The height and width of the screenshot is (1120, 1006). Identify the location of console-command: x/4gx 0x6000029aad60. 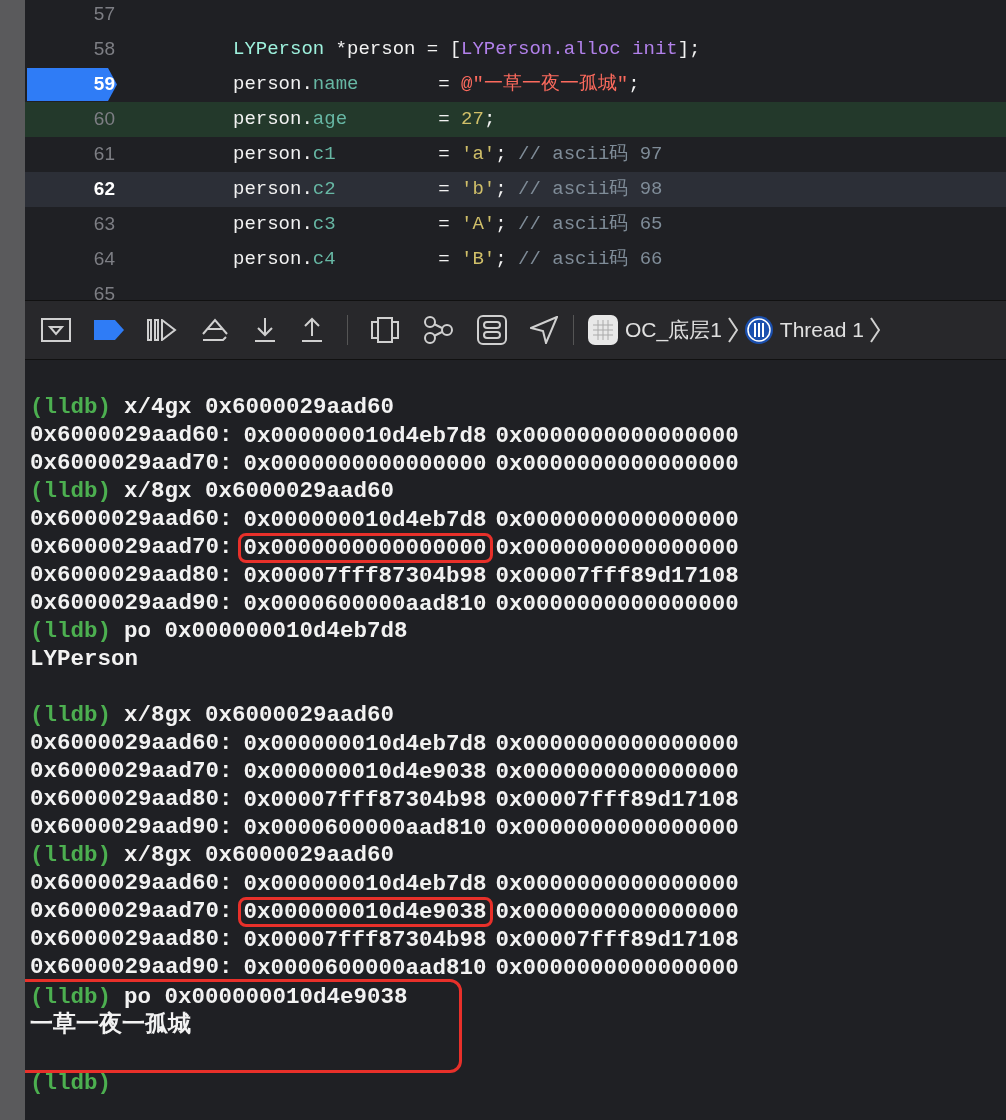
(259, 408).